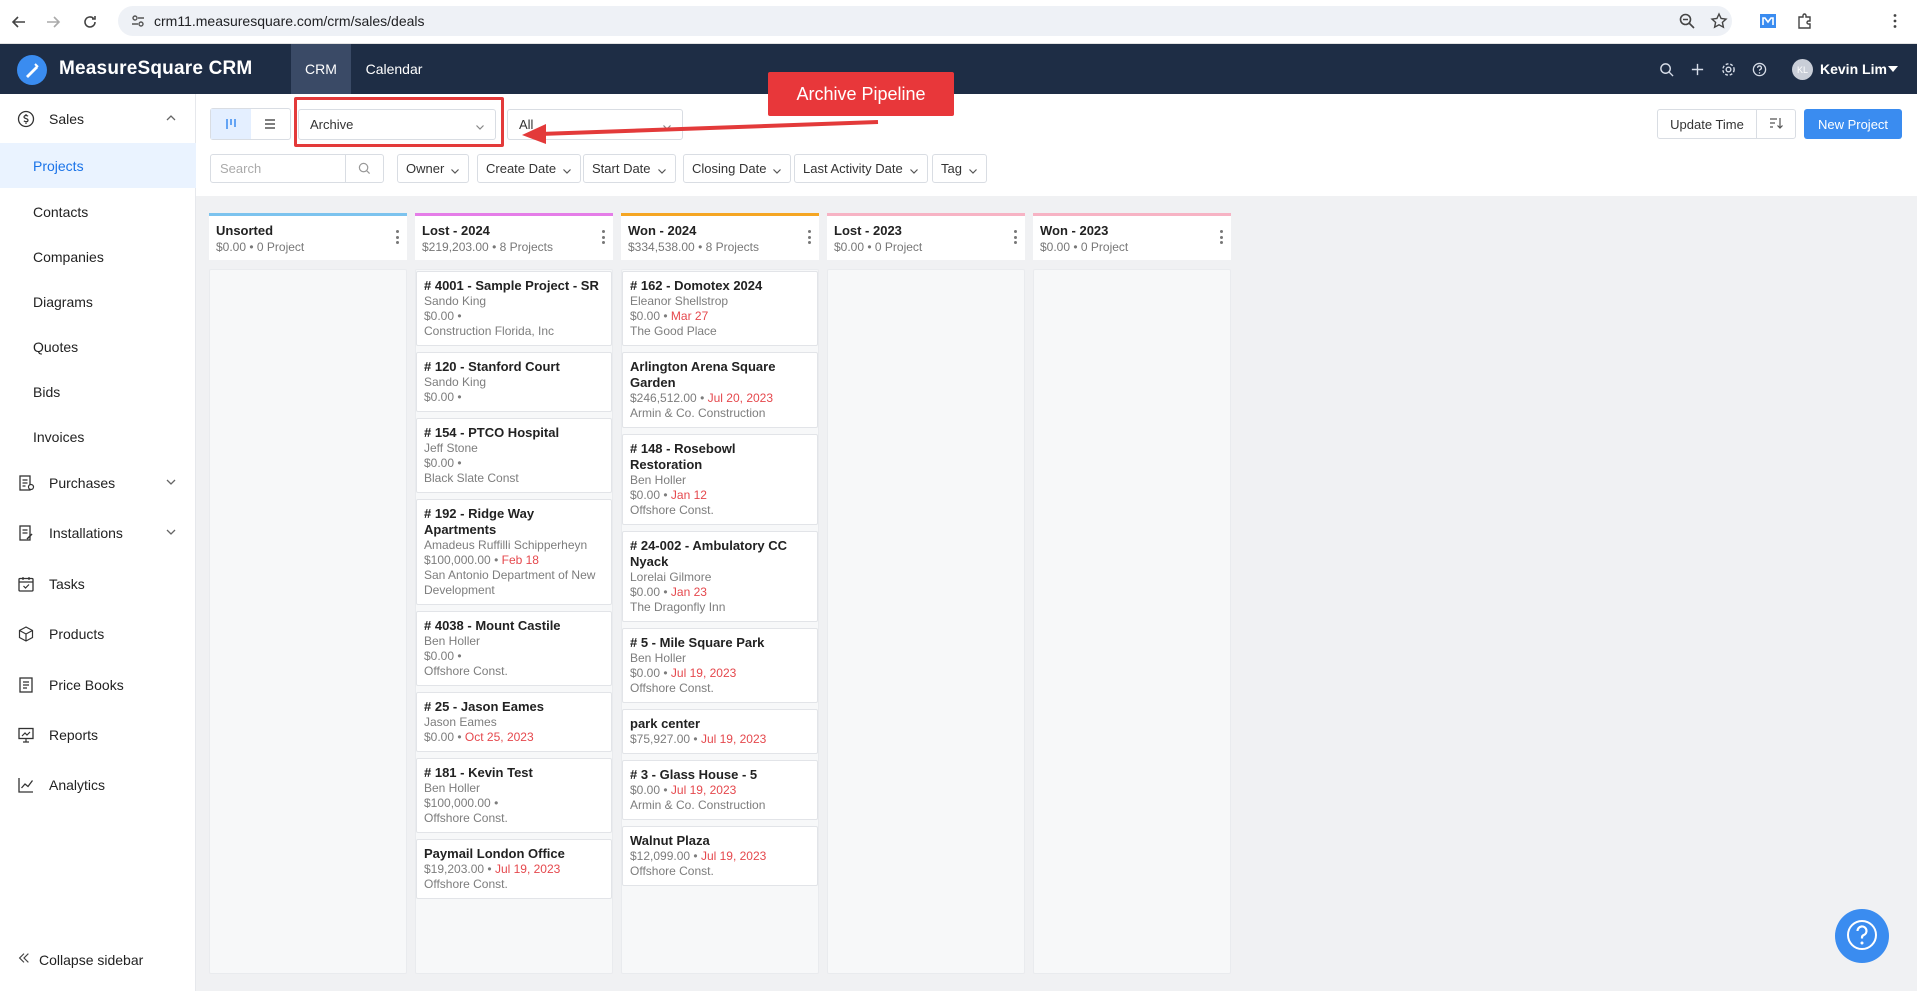  What do you see at coordinates (1895, 21) in the screenshot?
I see `browser-menu-icon` at bounding box center [1895, 21].